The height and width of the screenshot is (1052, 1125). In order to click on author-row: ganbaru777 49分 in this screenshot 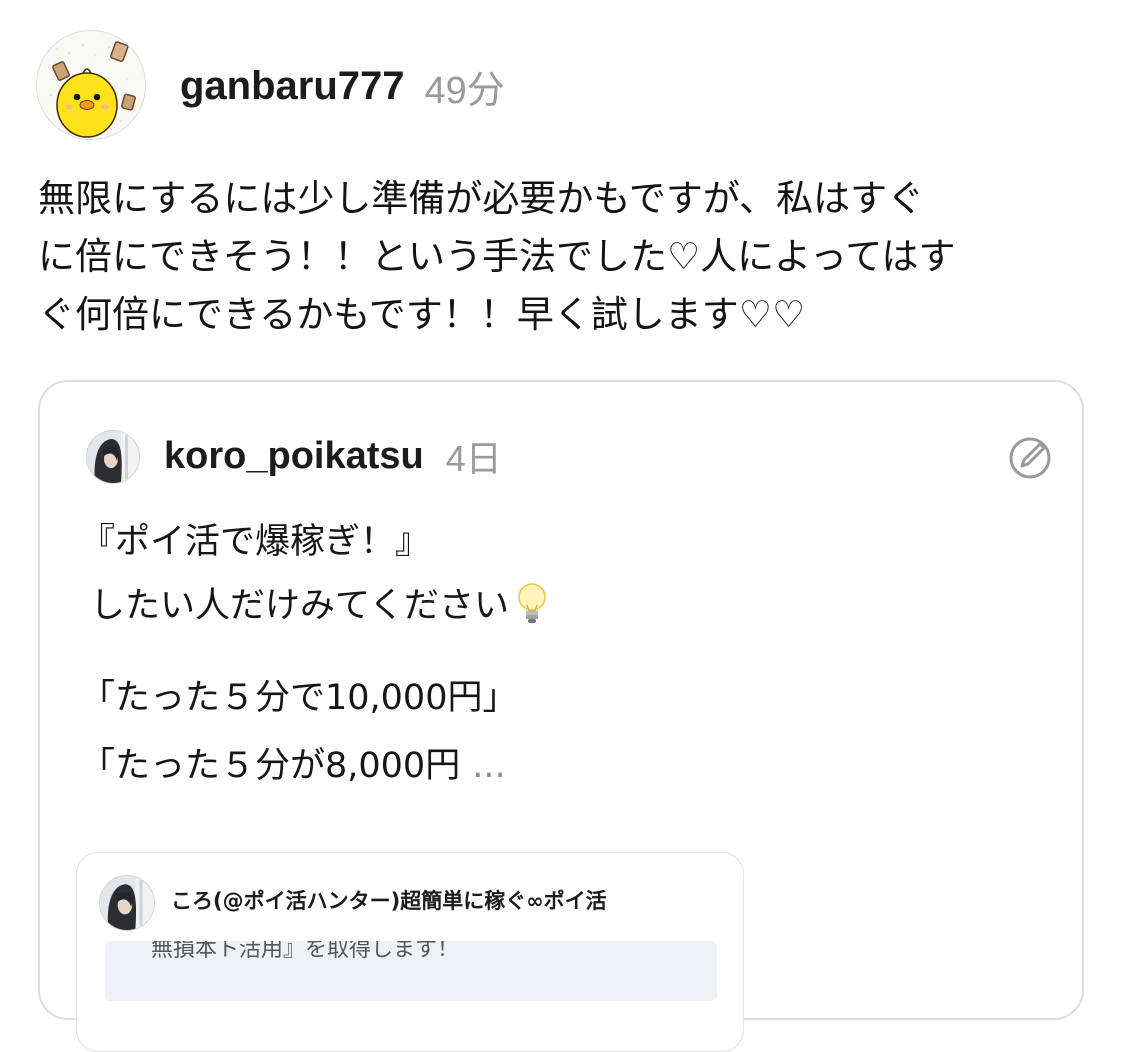, I will do `click(342, 86)`.